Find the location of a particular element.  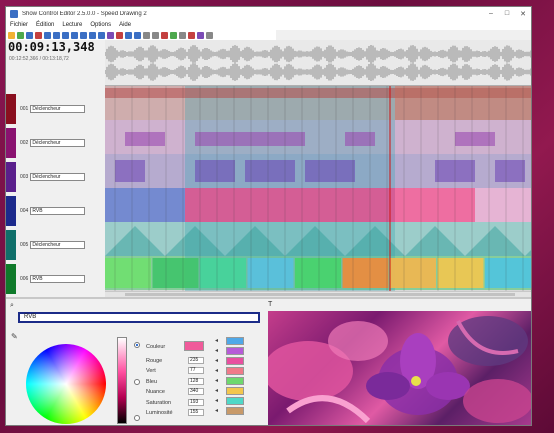

track-header: 002 Déclencheur is located at coordinates (55, 143).